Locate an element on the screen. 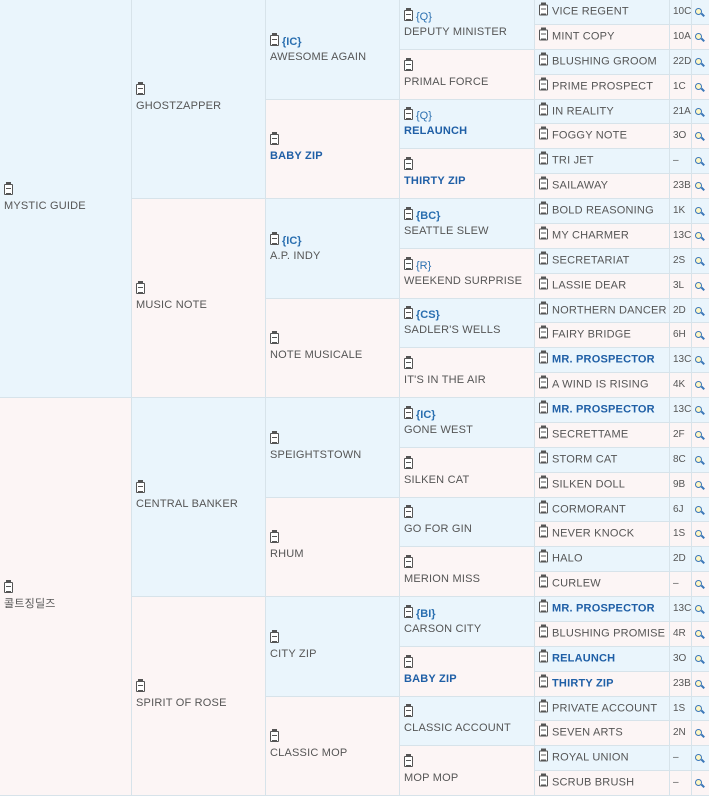 The height and width of the screenshot is (796, 709). horse-name: MERION MISS is located at coordinates (442, 579).